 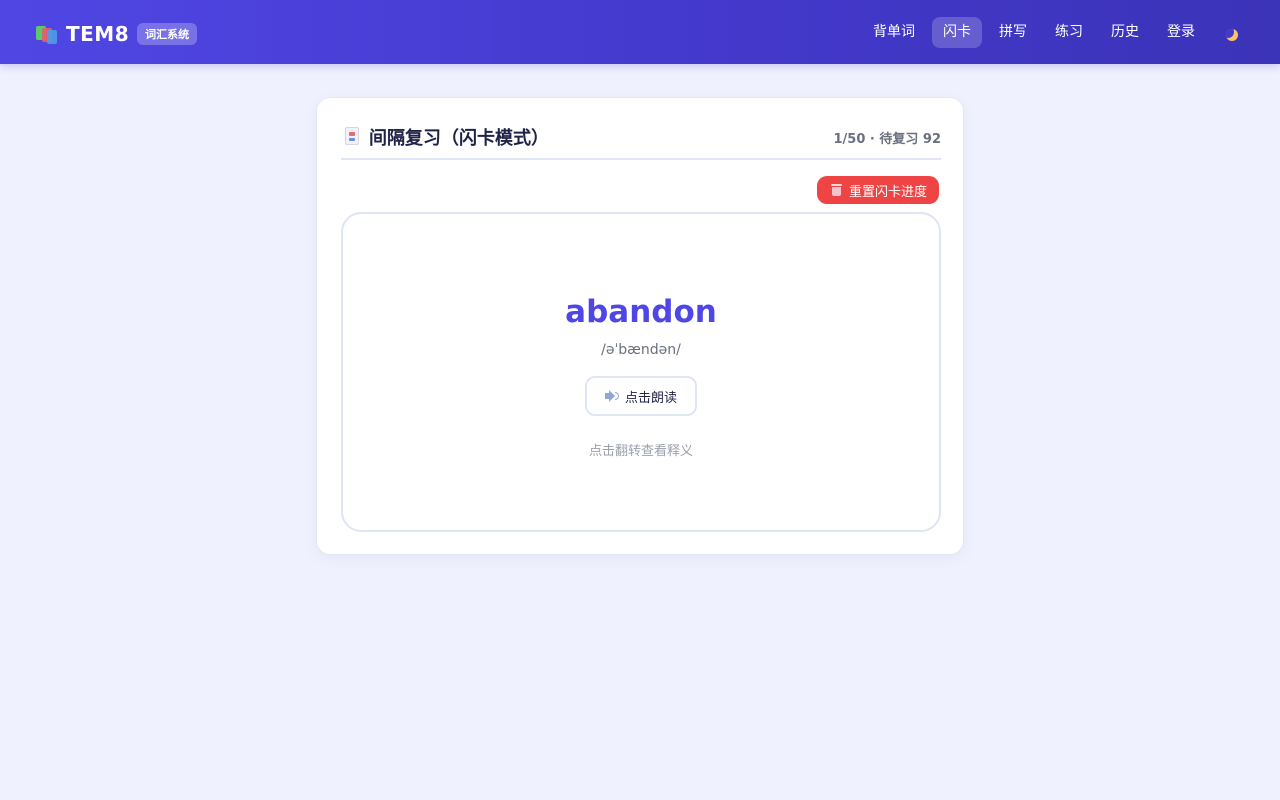 What do you see at coordinates (836, 190) in the screenshot?
I see `trash-icon` at bounding box center [836, 190].